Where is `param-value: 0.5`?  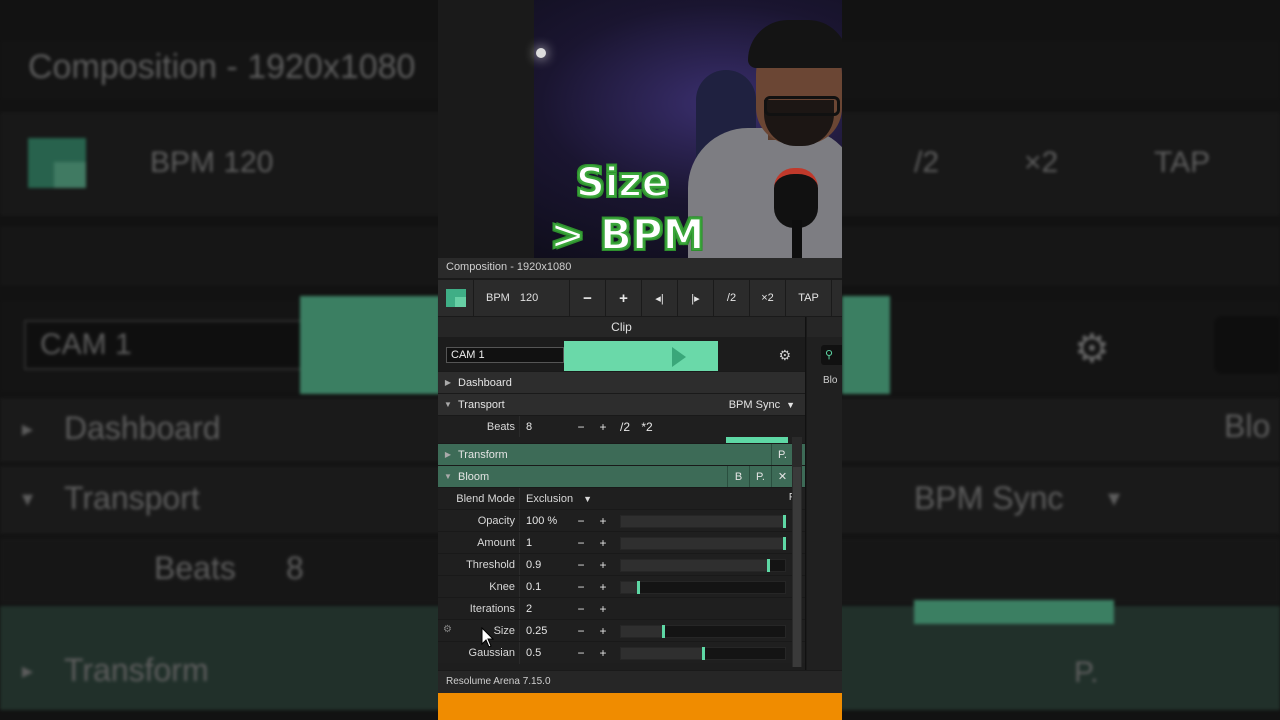 param-value: 0.5 is located at coordinates (545, 653).